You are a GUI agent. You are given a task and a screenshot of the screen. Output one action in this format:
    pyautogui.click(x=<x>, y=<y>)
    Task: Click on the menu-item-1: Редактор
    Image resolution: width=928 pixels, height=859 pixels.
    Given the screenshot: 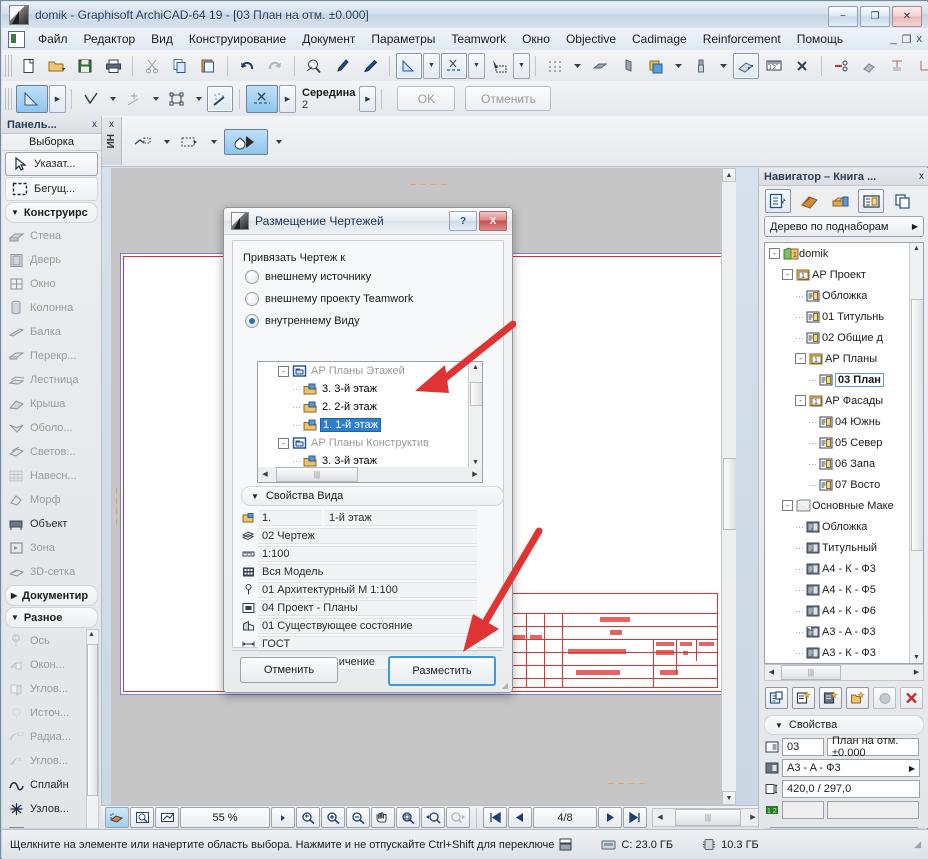 What is the action you would take?
    pyautogui.click(x=110, y=39)
    